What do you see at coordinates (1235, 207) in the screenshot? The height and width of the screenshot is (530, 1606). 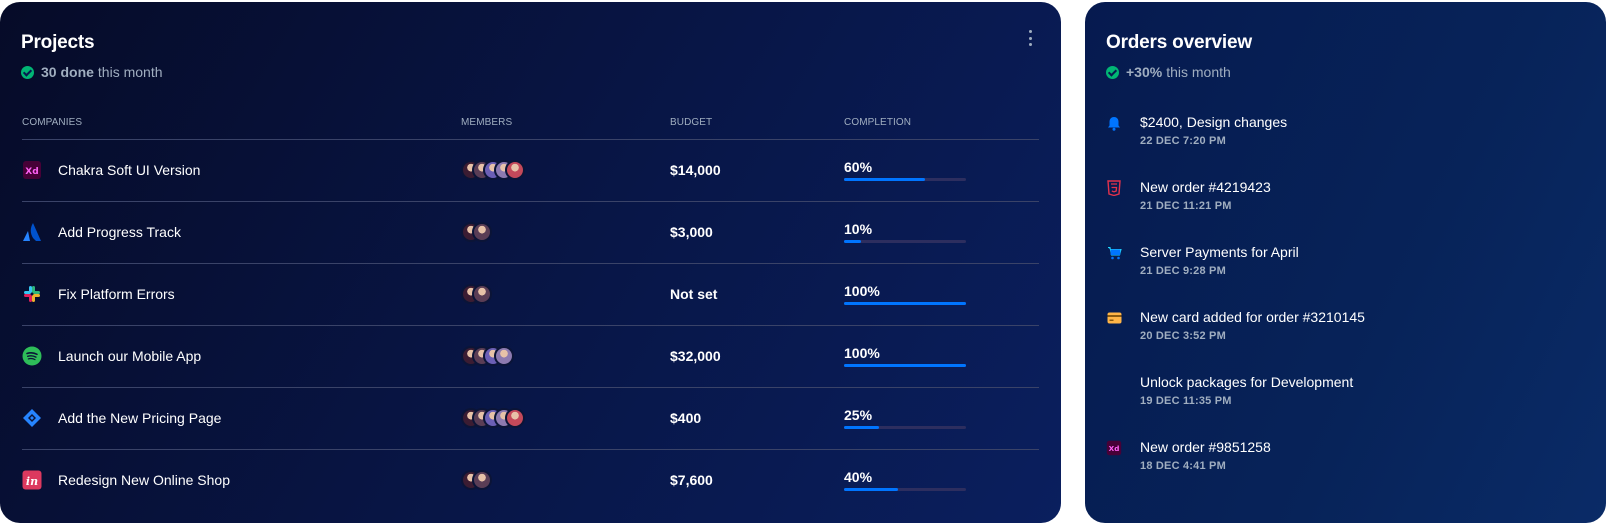 I see `timeline-item: New order #4219423 21 DEC 11:21 PM` at bounding box center [1235, 207].